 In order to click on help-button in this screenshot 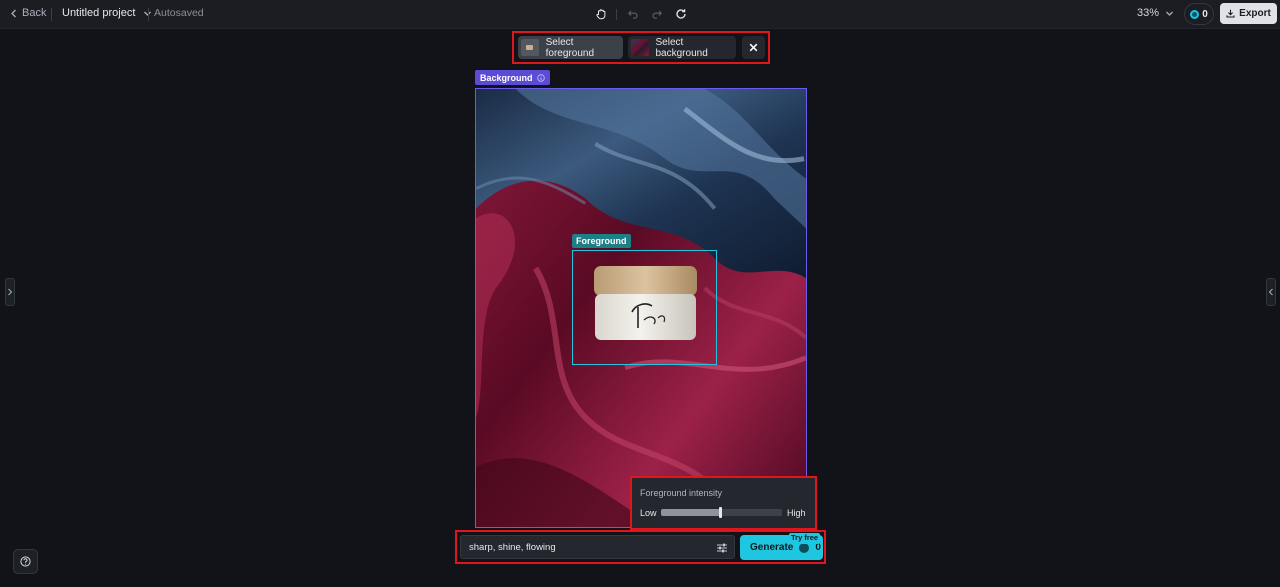, I will do `click(25, 561)`.